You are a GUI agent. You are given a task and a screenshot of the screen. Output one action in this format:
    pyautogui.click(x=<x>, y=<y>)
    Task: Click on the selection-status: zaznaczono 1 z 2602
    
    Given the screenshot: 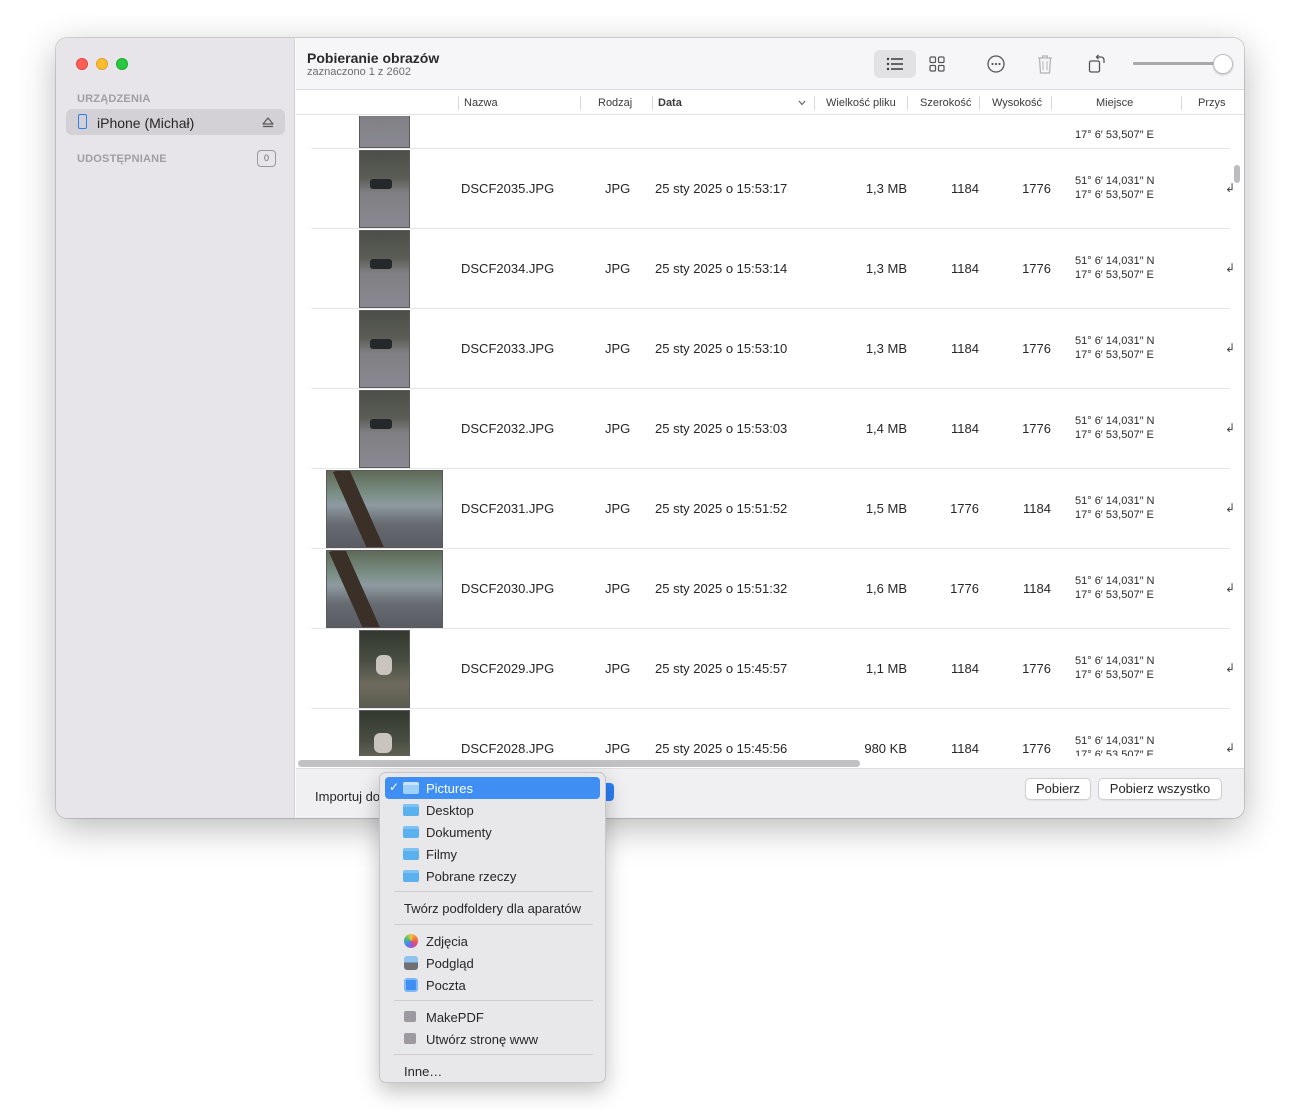 What is the action you would take?
    pyautogui.click(x=359, y=72)
    